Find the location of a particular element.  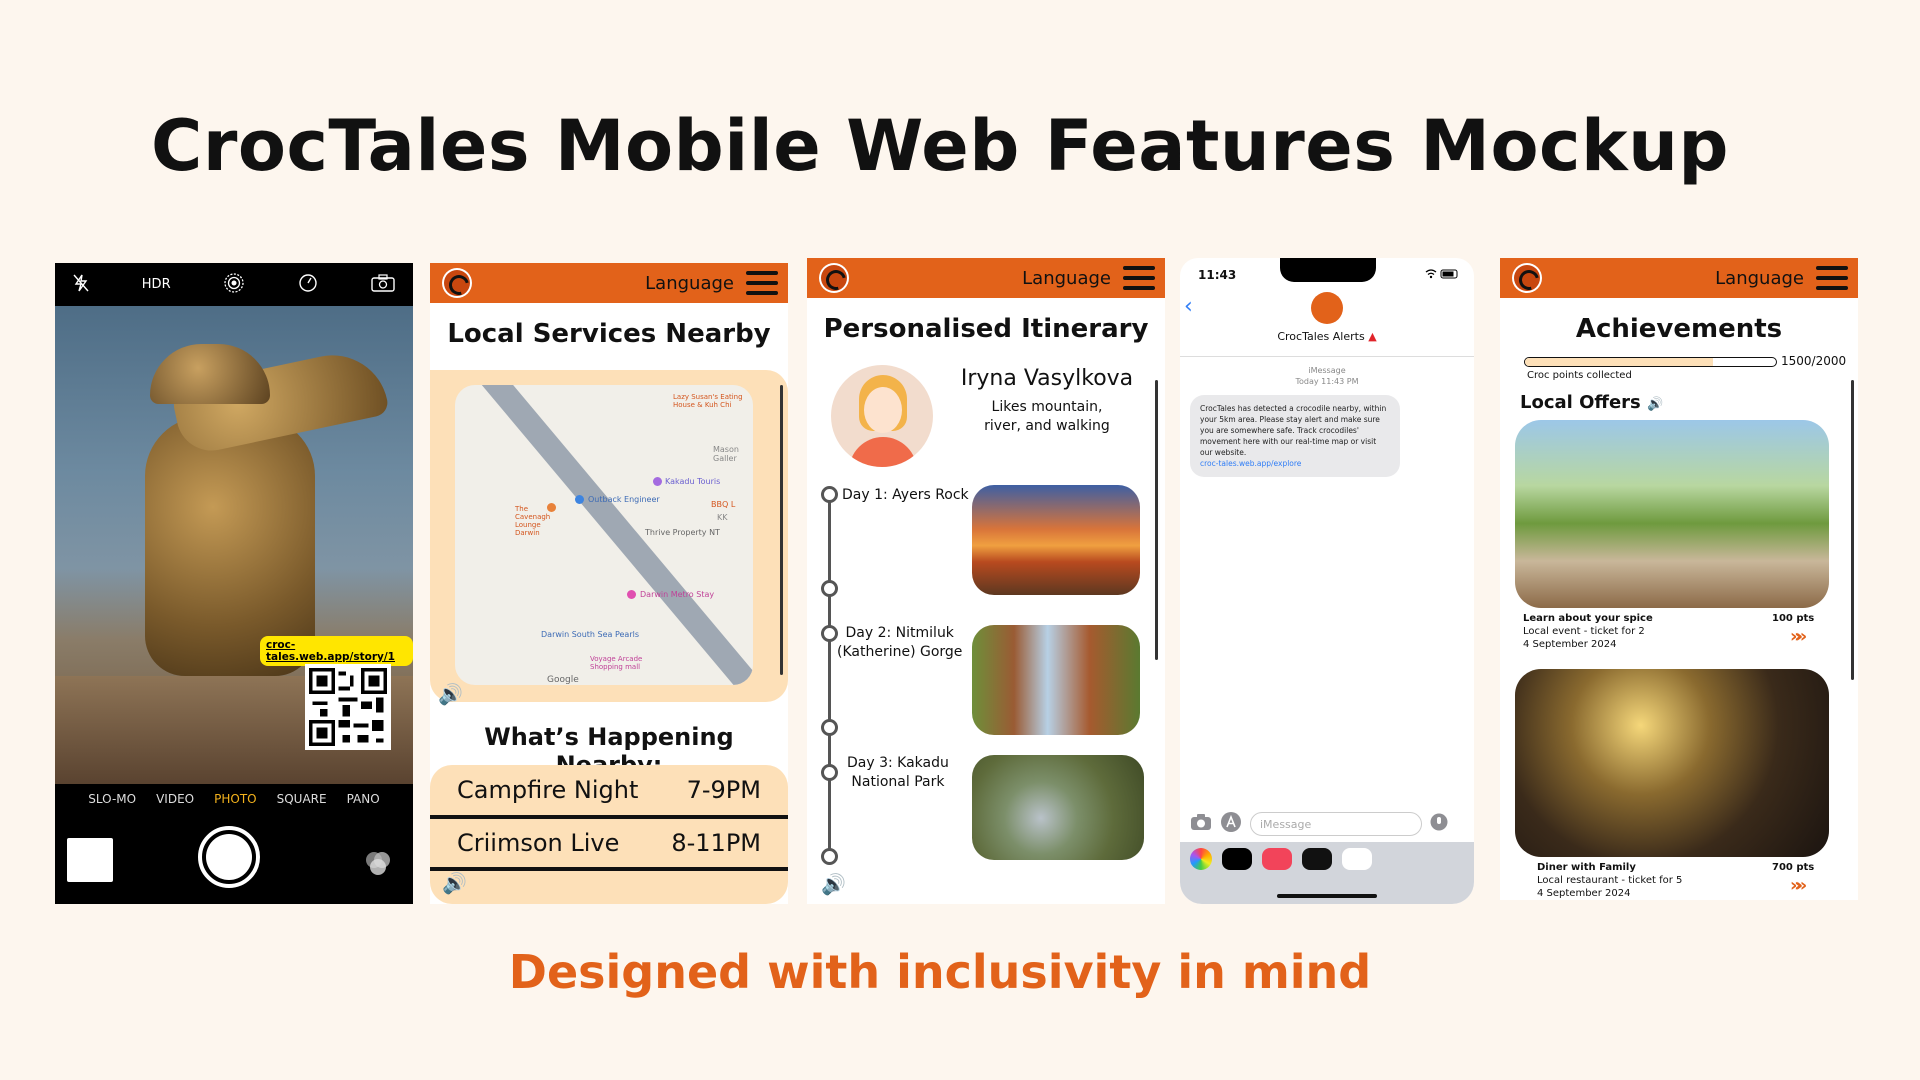

dictation-icon is located at coordinates (1439, 824).